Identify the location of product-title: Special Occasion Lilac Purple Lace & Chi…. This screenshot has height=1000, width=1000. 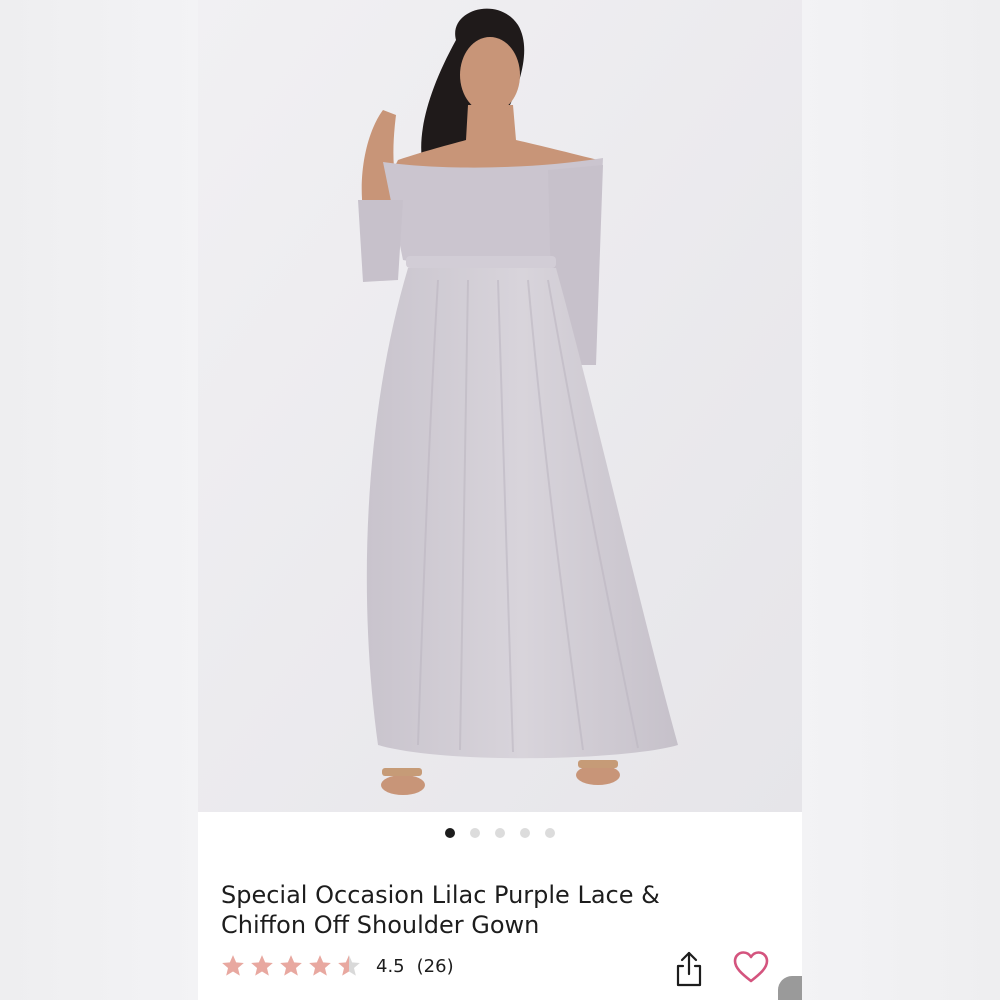
(481, 910).